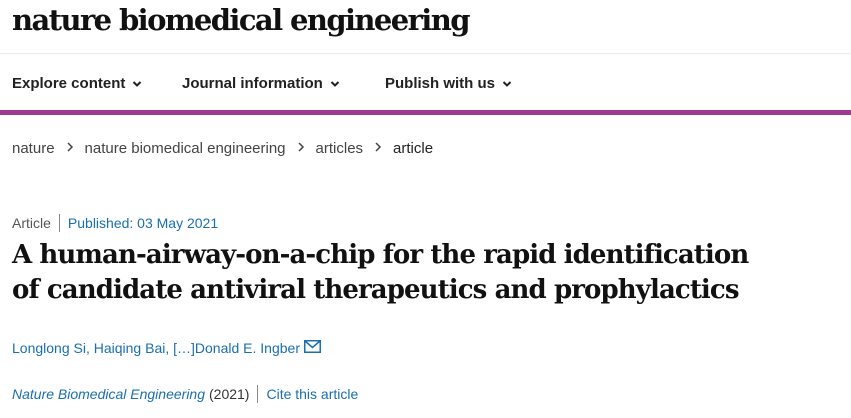 Image resolution: width=851 pixels, height=418 pixels. Describe the element at coordinates (312, 394) in the screenshot. I see `cite-this-article-link: Cite this article` at that location.